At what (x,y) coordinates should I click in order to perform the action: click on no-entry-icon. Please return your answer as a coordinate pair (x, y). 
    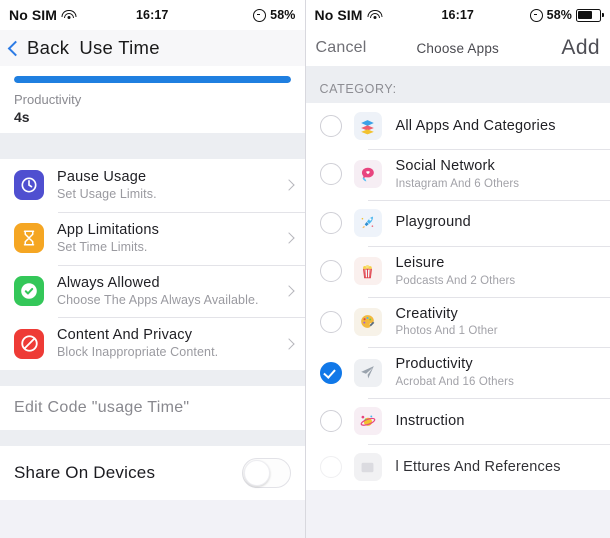
    Looking at the image, I should click on (29, 343).